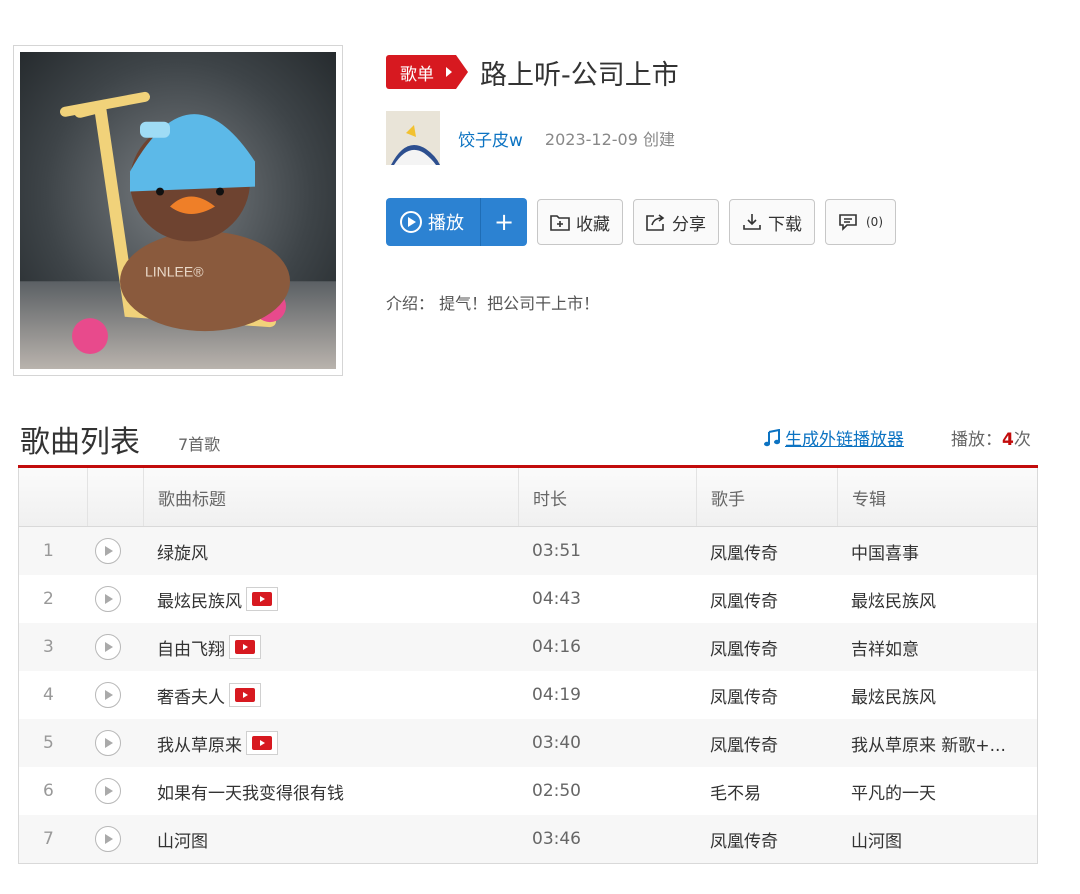 The image size is (1080, 894). Describe the element at coordinates (182, 839) in the screenshot. I see `song-title-link: 山河图` at that location.